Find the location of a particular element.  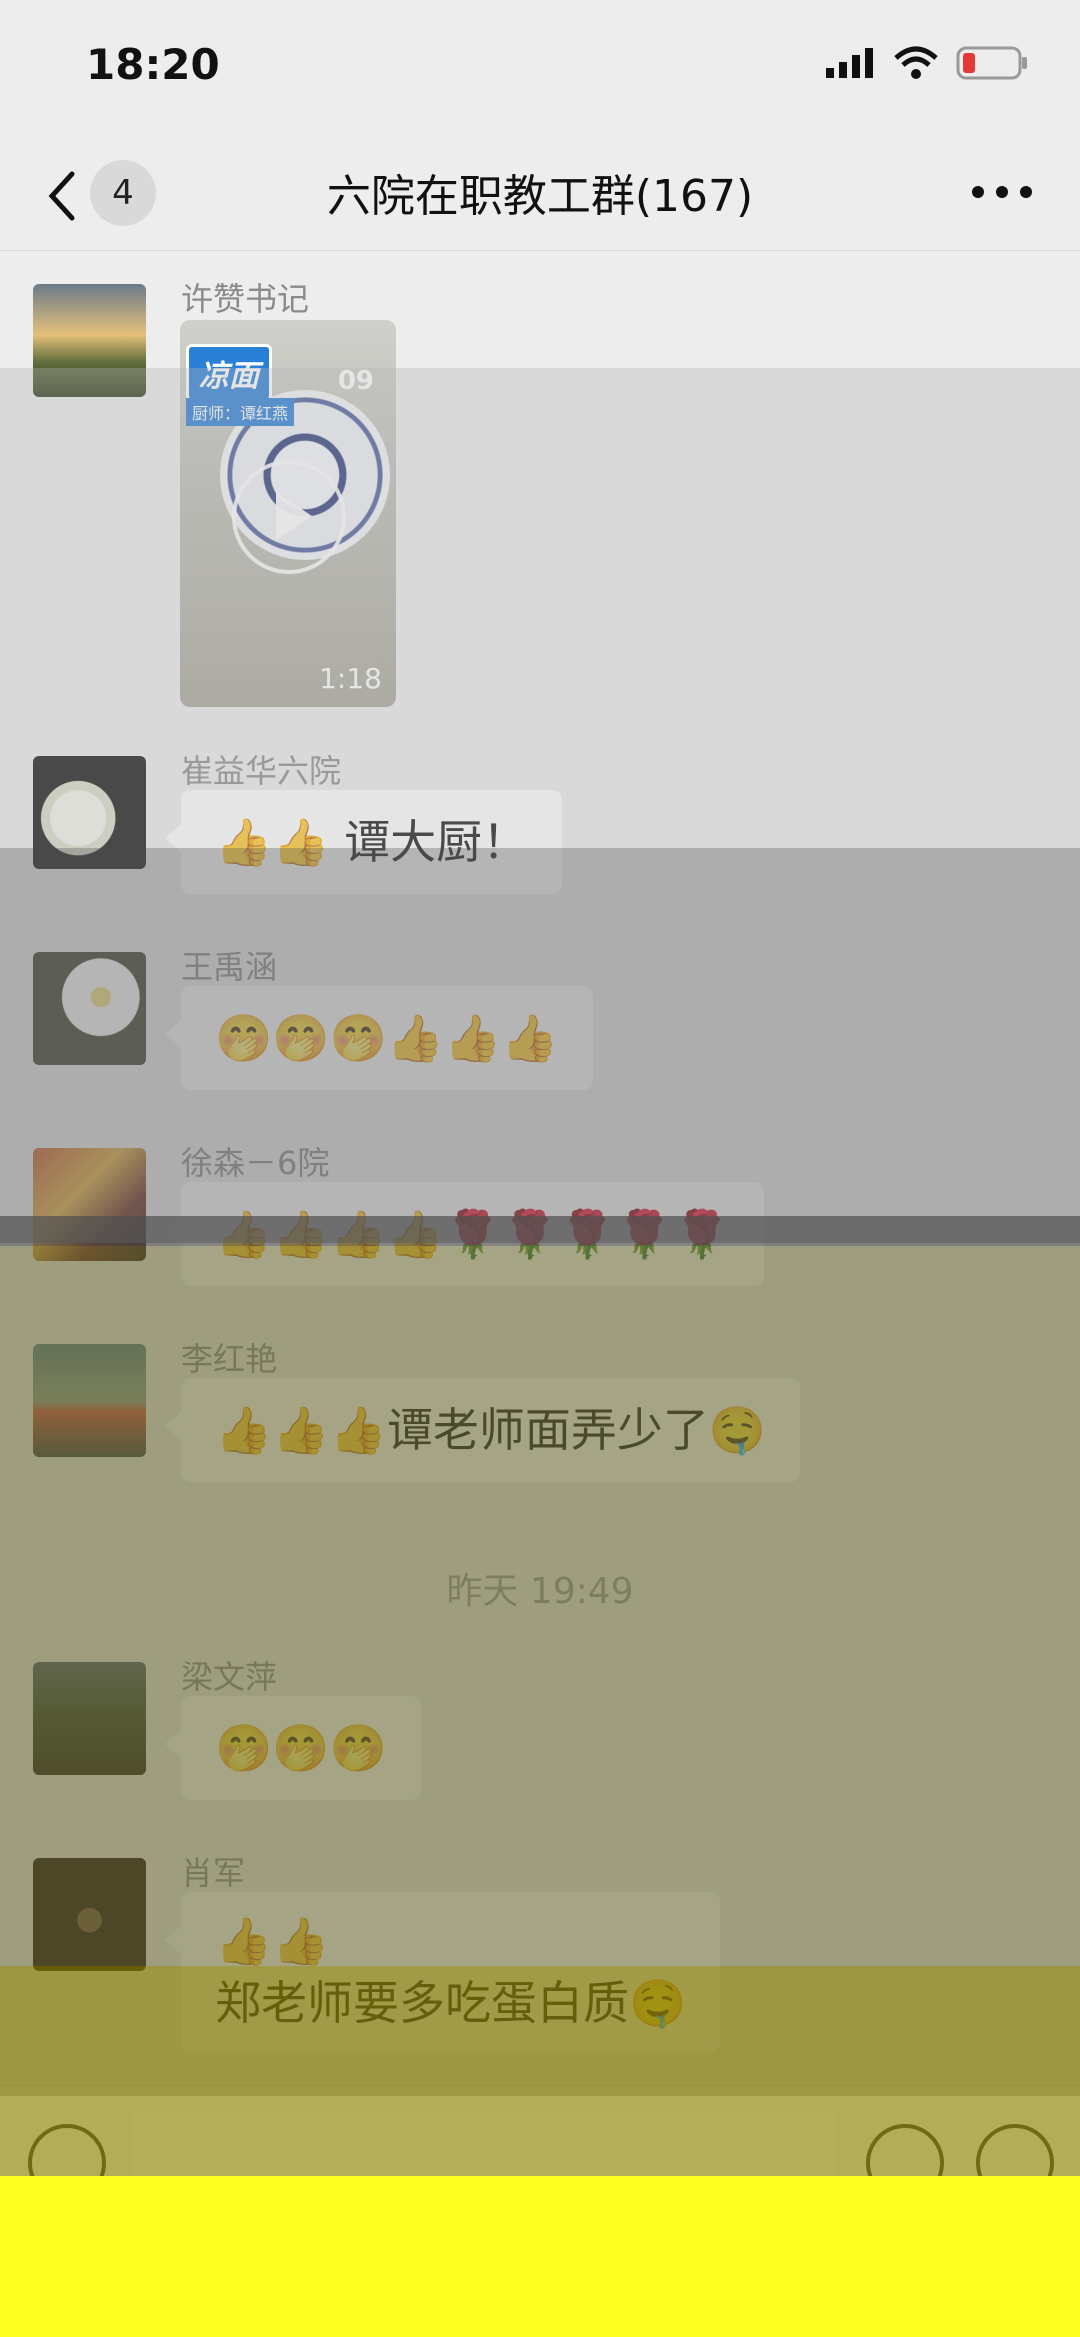

message-line-2: 郑老师要多吃蛋白质🤤 is located at coordinates (451, 2003).